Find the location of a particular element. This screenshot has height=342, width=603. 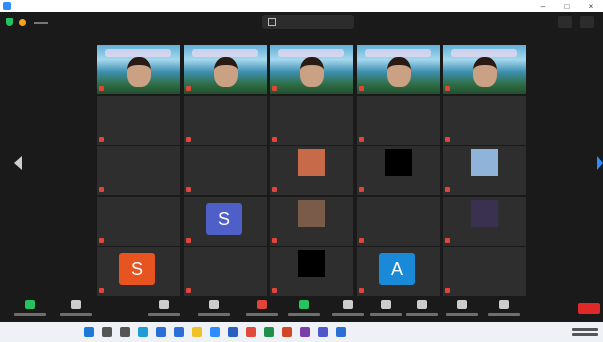

meeting-controls is located at coordinates (301, 309).